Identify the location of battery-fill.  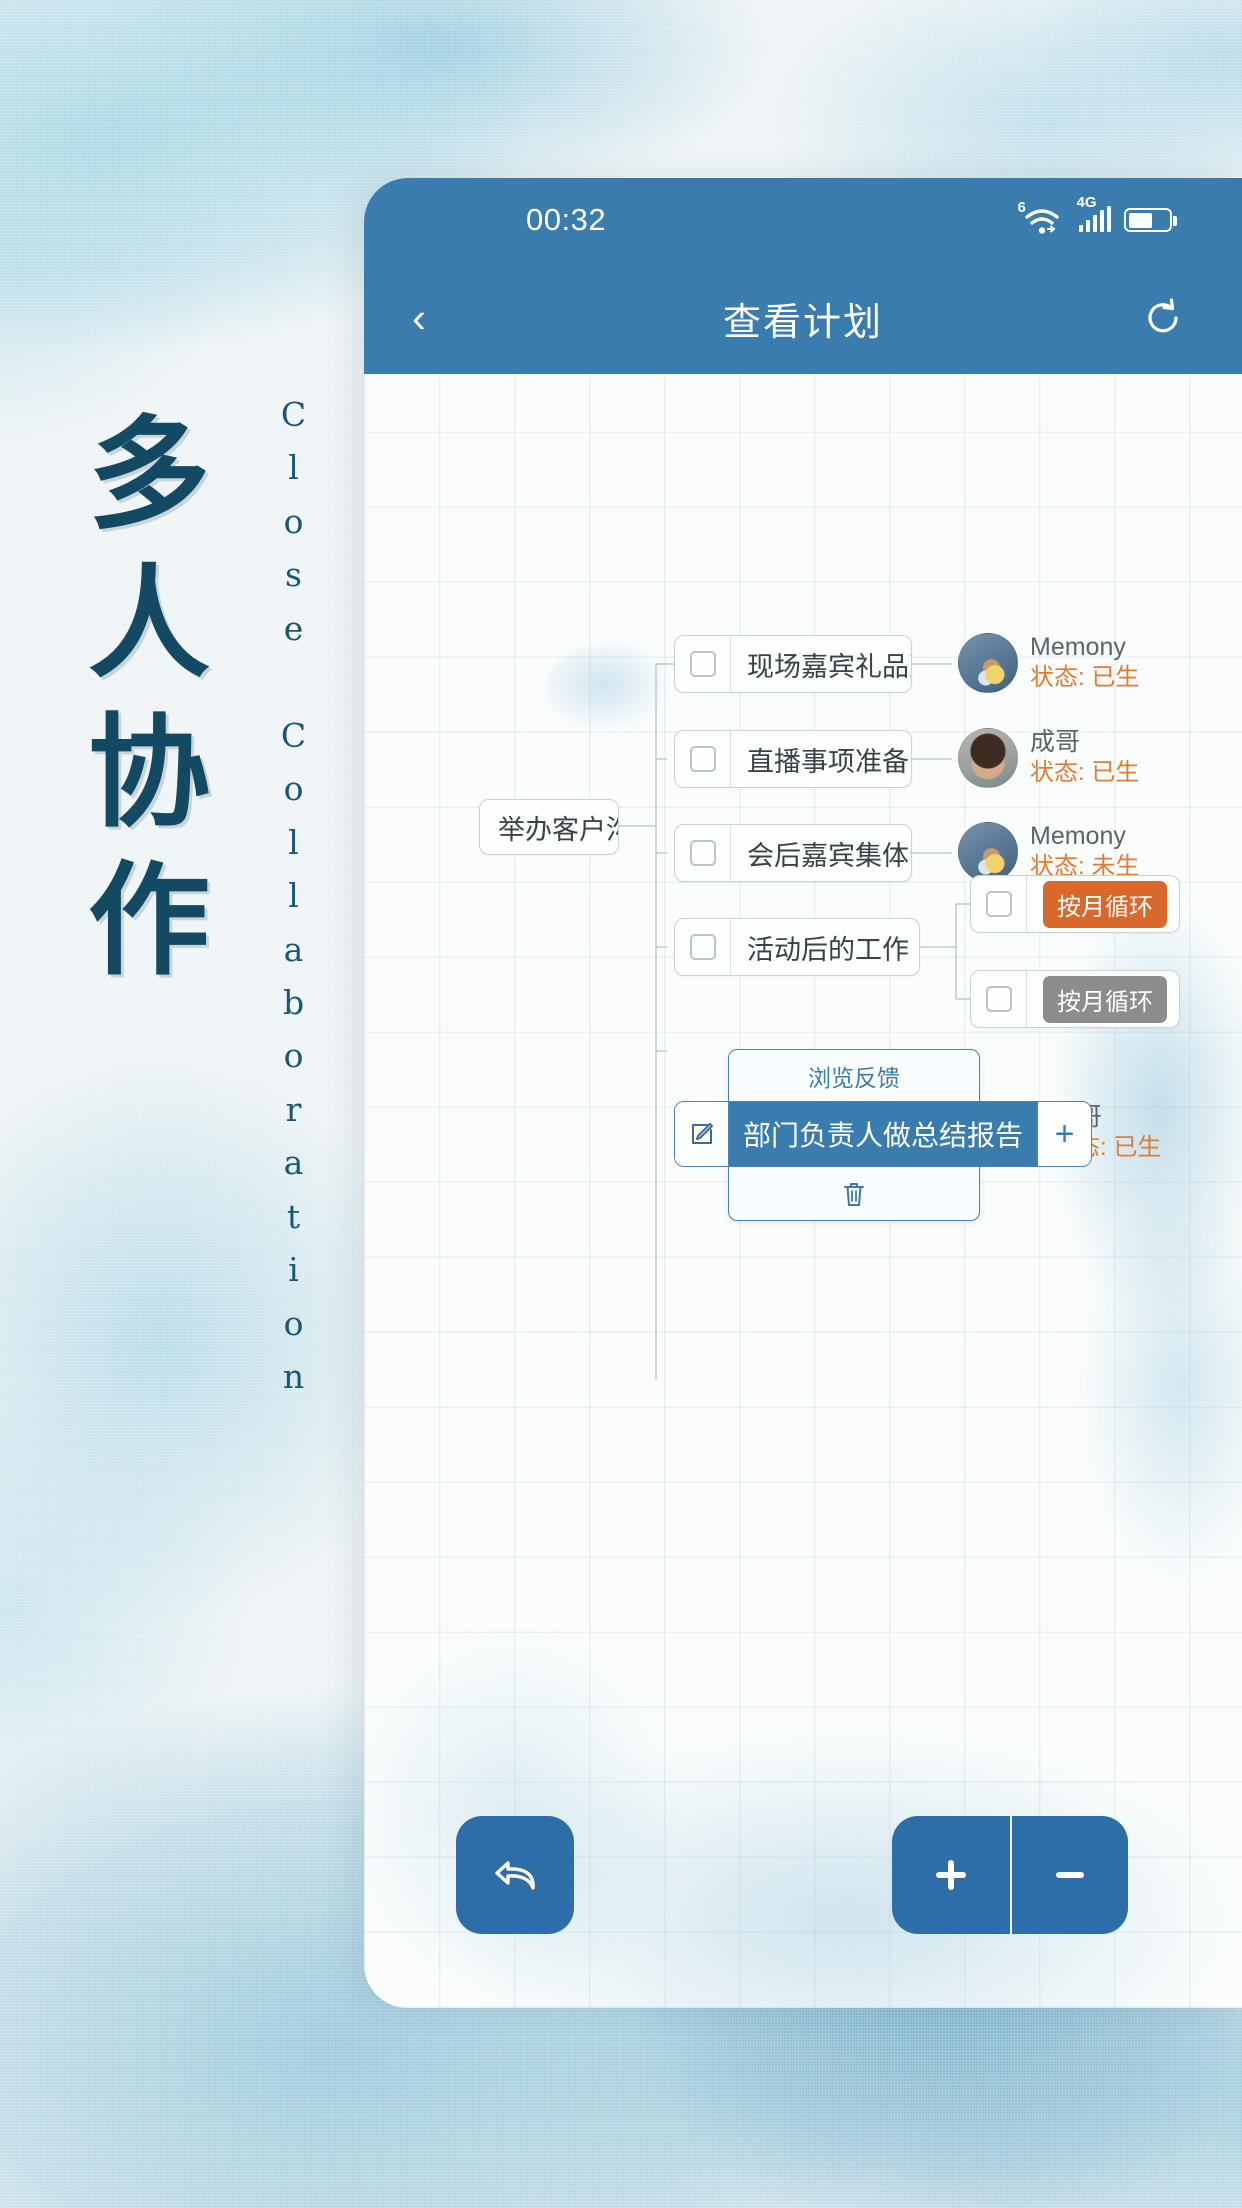
(1140, 220).